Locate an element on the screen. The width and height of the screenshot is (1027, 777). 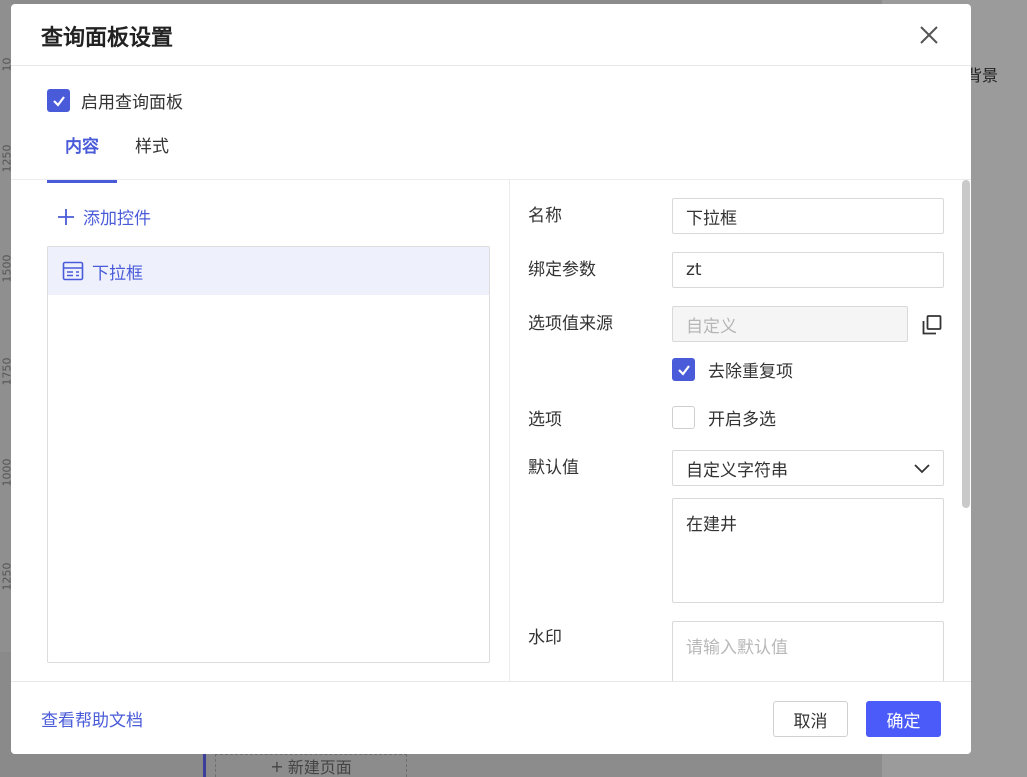
tab-style: 样式 is located at coordinates (152, 157).